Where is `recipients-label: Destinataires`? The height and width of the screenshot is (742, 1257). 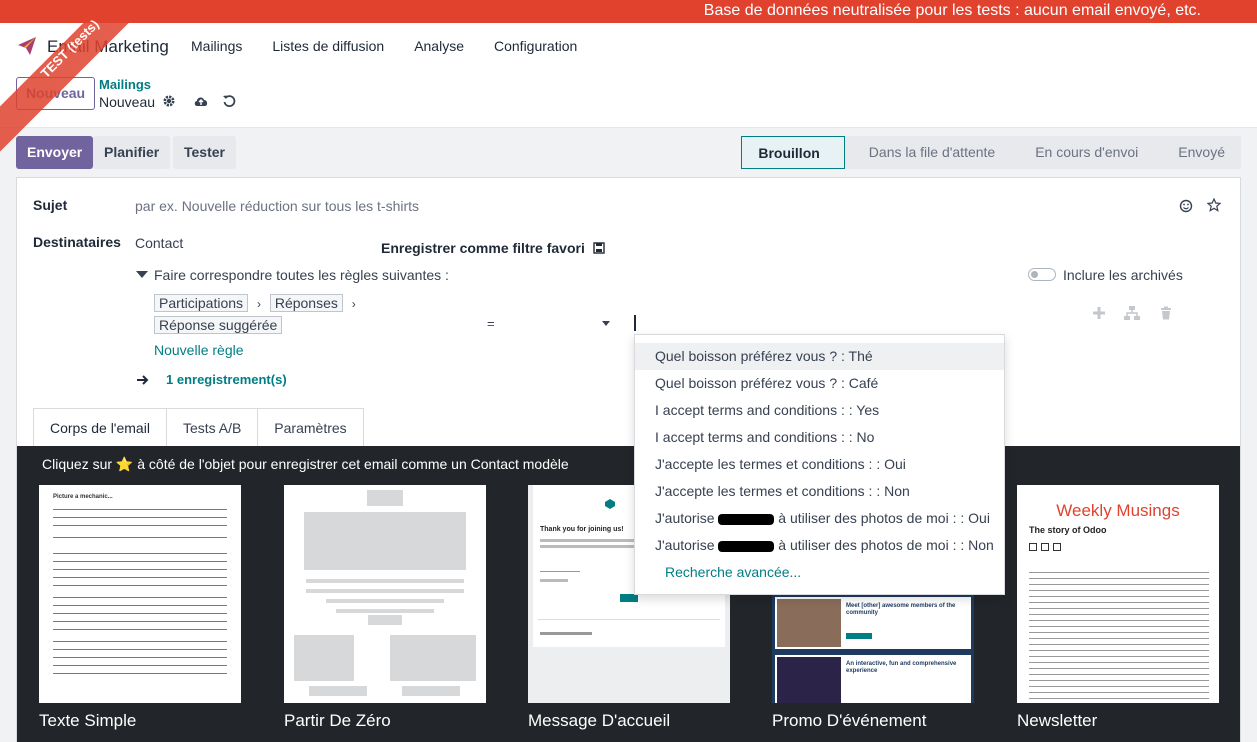 recipients-label: Destinataires is located at coordinates (77, 242).